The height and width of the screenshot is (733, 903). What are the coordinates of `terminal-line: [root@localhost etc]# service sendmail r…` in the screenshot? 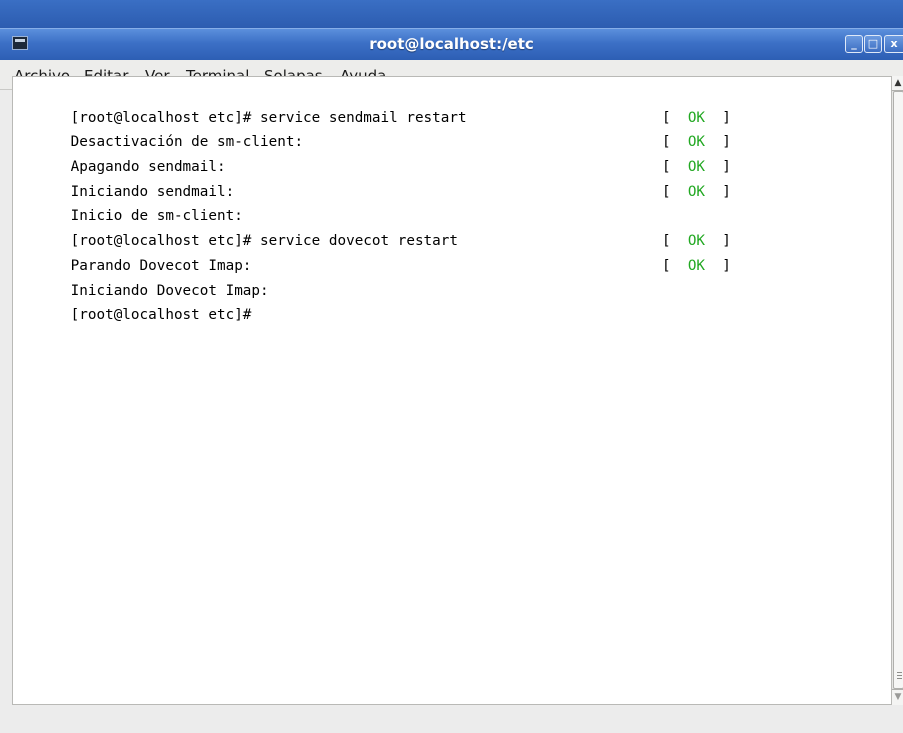 It's located at (243, 103).